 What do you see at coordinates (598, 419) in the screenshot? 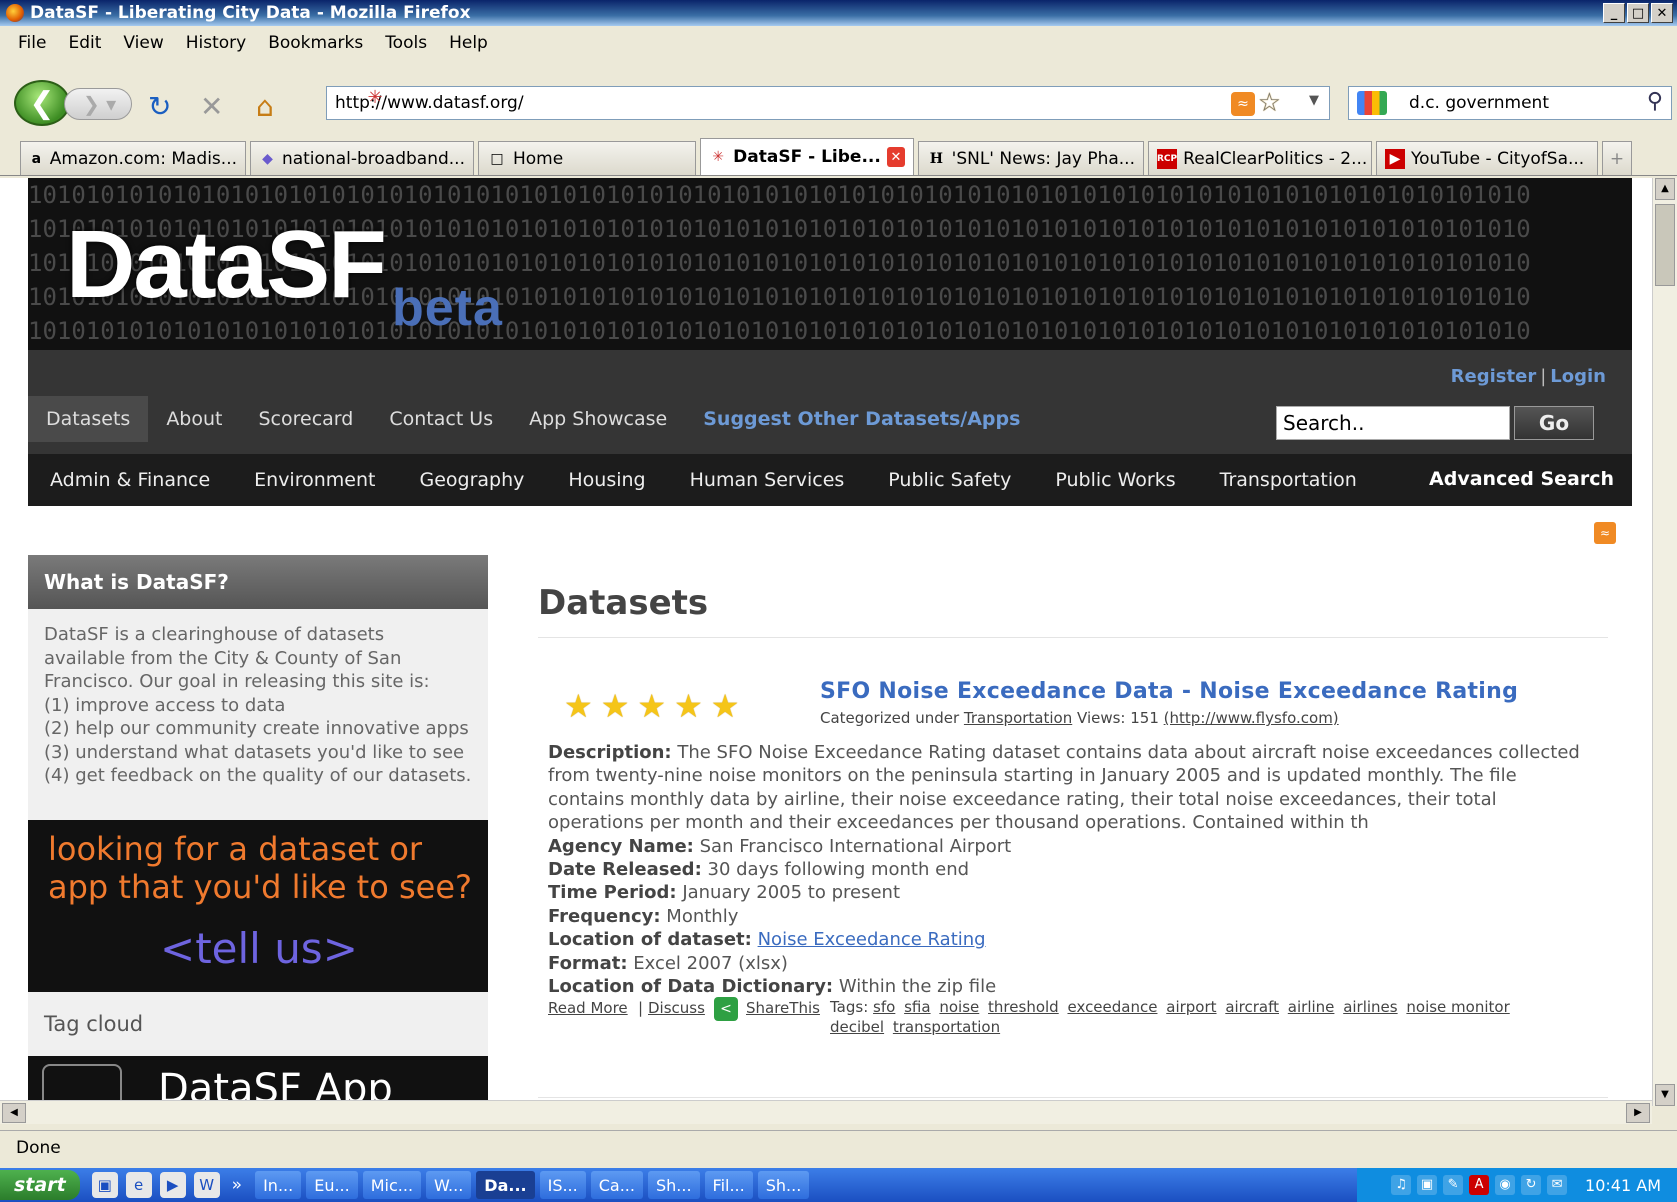
I see `nav-app-showcase: App Showcase` at bounding box center [598, 419].